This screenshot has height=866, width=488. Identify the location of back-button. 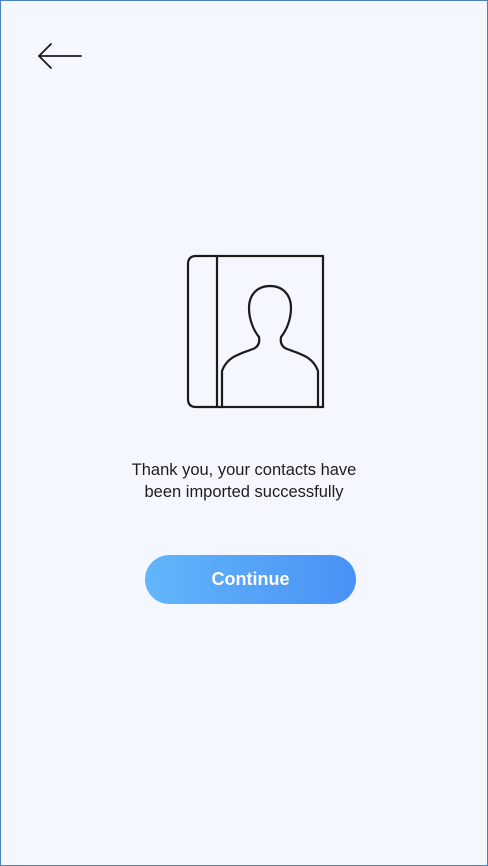
(59, 56).